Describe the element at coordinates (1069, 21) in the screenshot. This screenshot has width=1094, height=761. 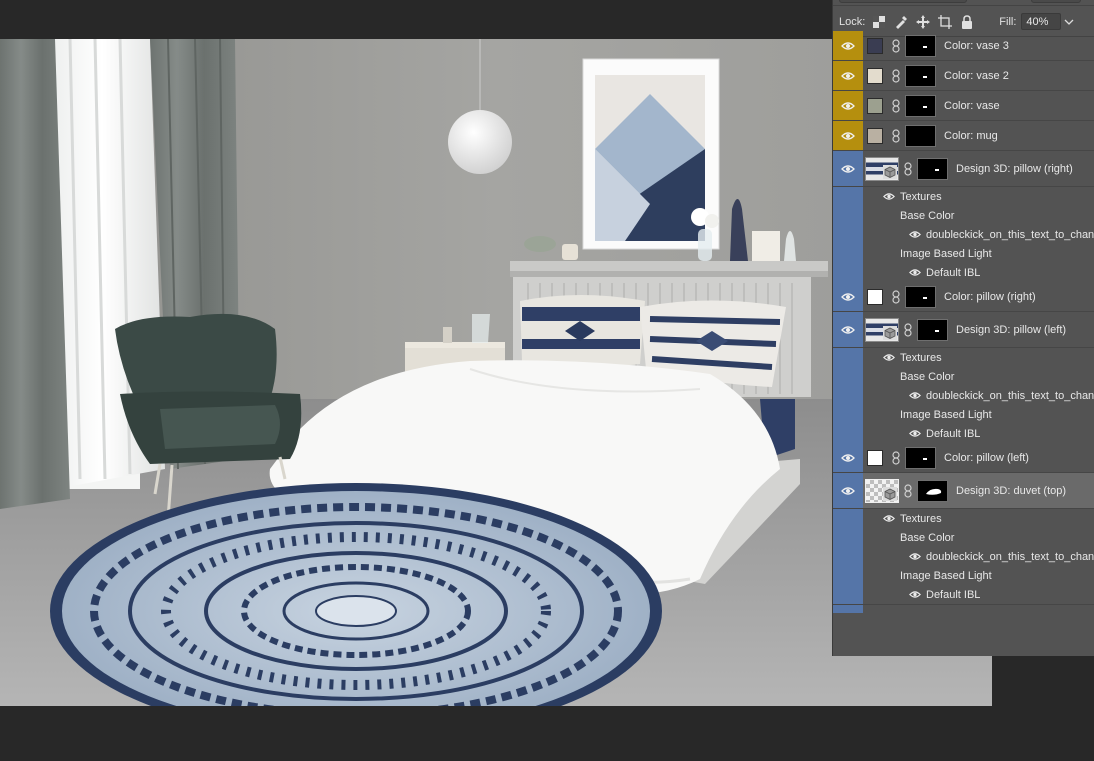
I see `fill-dropdown-chevron-icon` at that location.